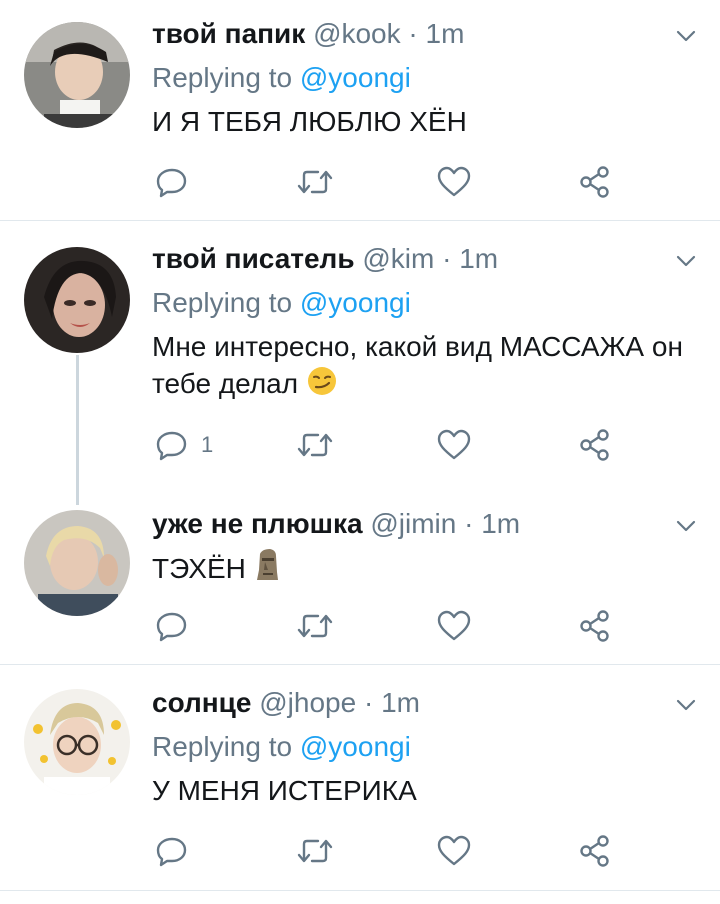 This screenshot has height=904, width=720. I want to click on tweet-header: уже не плюшка @jimin · 1m, so click(336, 524).